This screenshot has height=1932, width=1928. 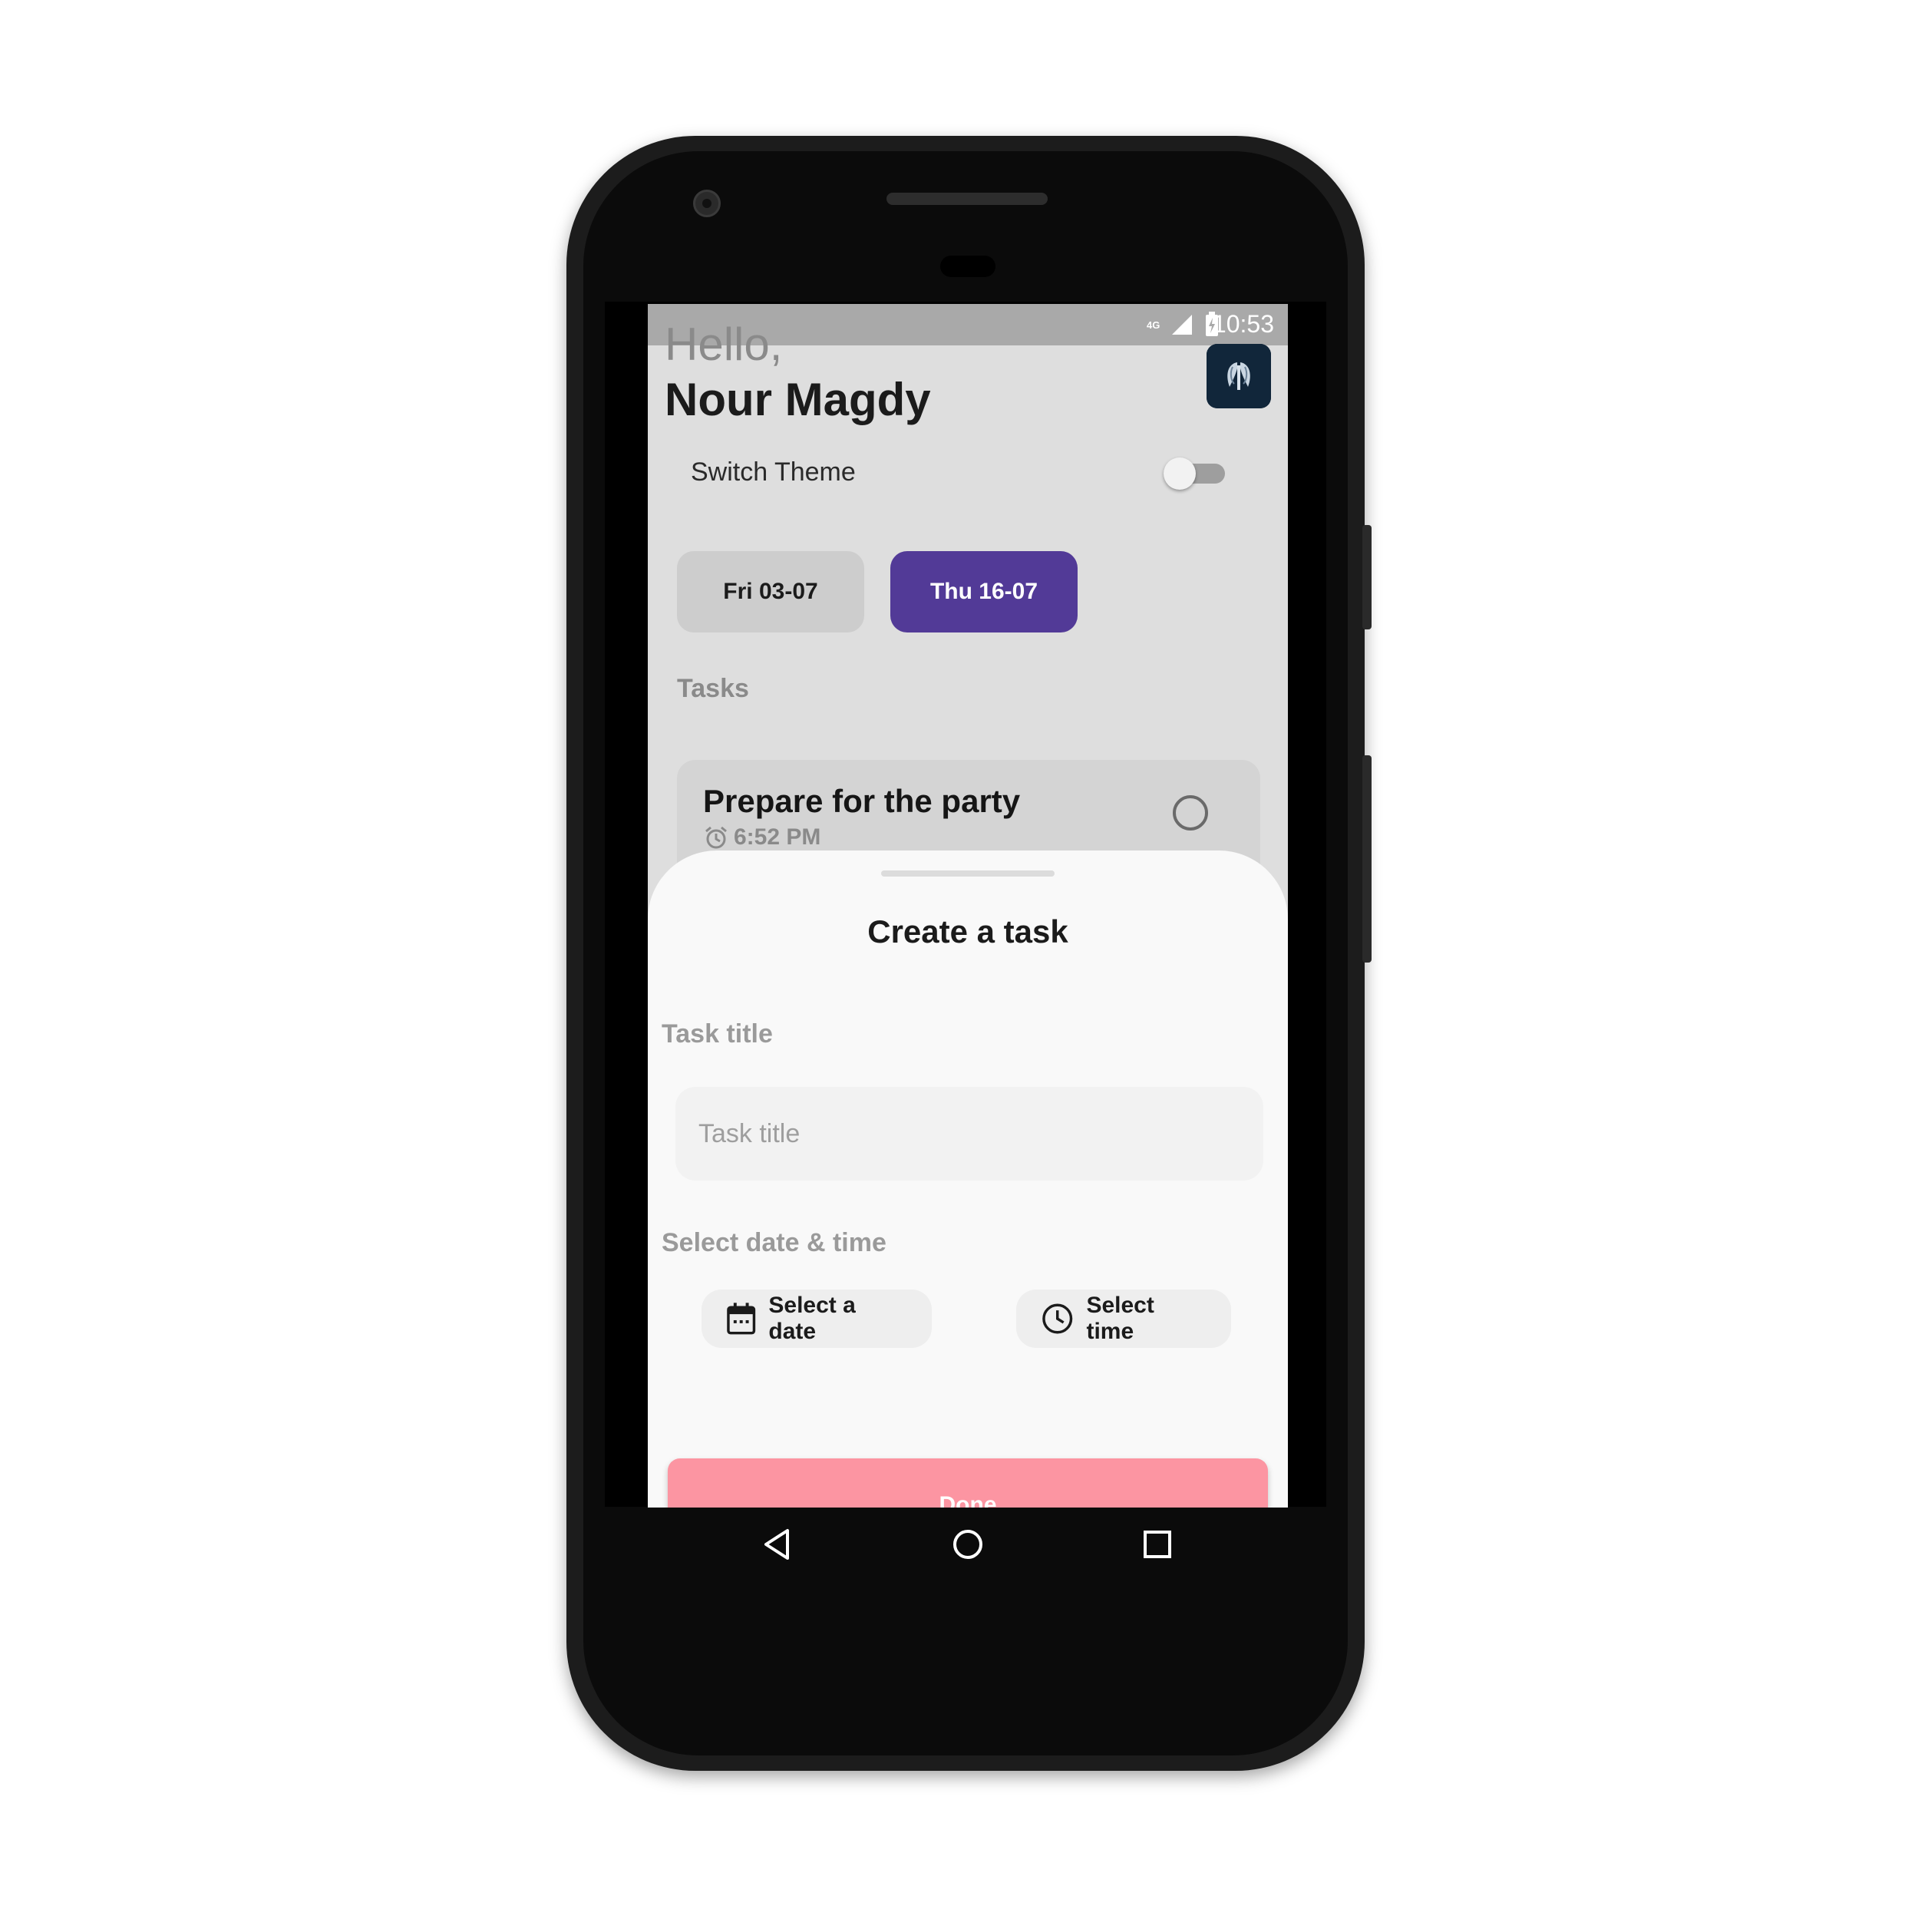 What do you see at coordinates (778, 837) in the screenshot?
I see `task-time-text: 6:52 PM` at bounding box center [778, 837].